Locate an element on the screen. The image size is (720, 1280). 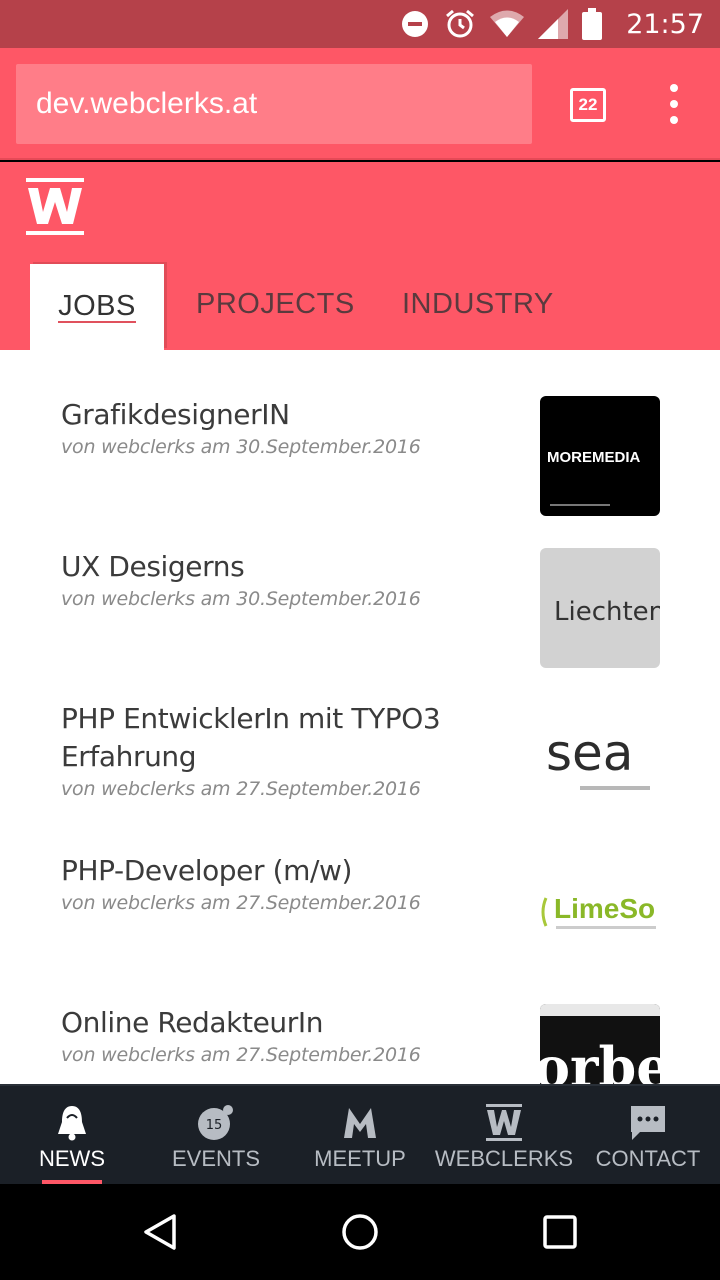
job-thumbnail: sea is located at coordinates (600, 760).